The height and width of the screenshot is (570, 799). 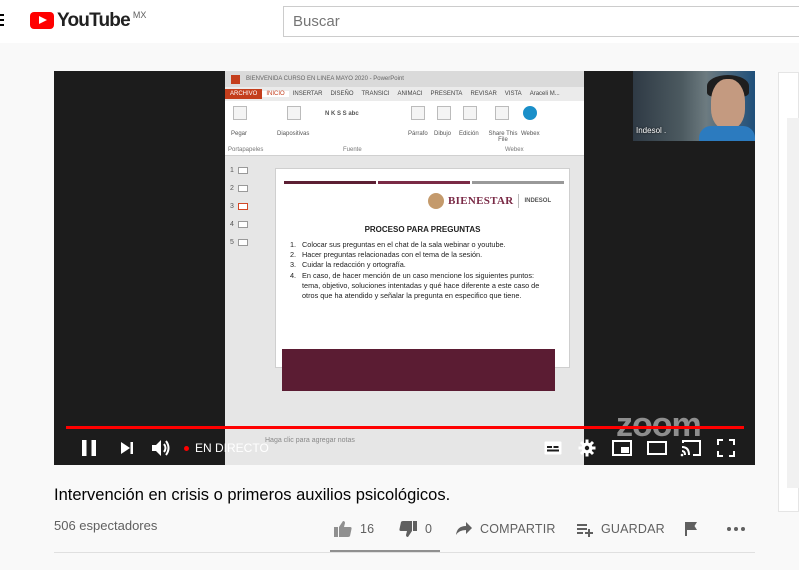 What do you see at coordinates (726, 448) in the screenshot?
I see `fullscreen-icon` at bounding box center [726, 448].